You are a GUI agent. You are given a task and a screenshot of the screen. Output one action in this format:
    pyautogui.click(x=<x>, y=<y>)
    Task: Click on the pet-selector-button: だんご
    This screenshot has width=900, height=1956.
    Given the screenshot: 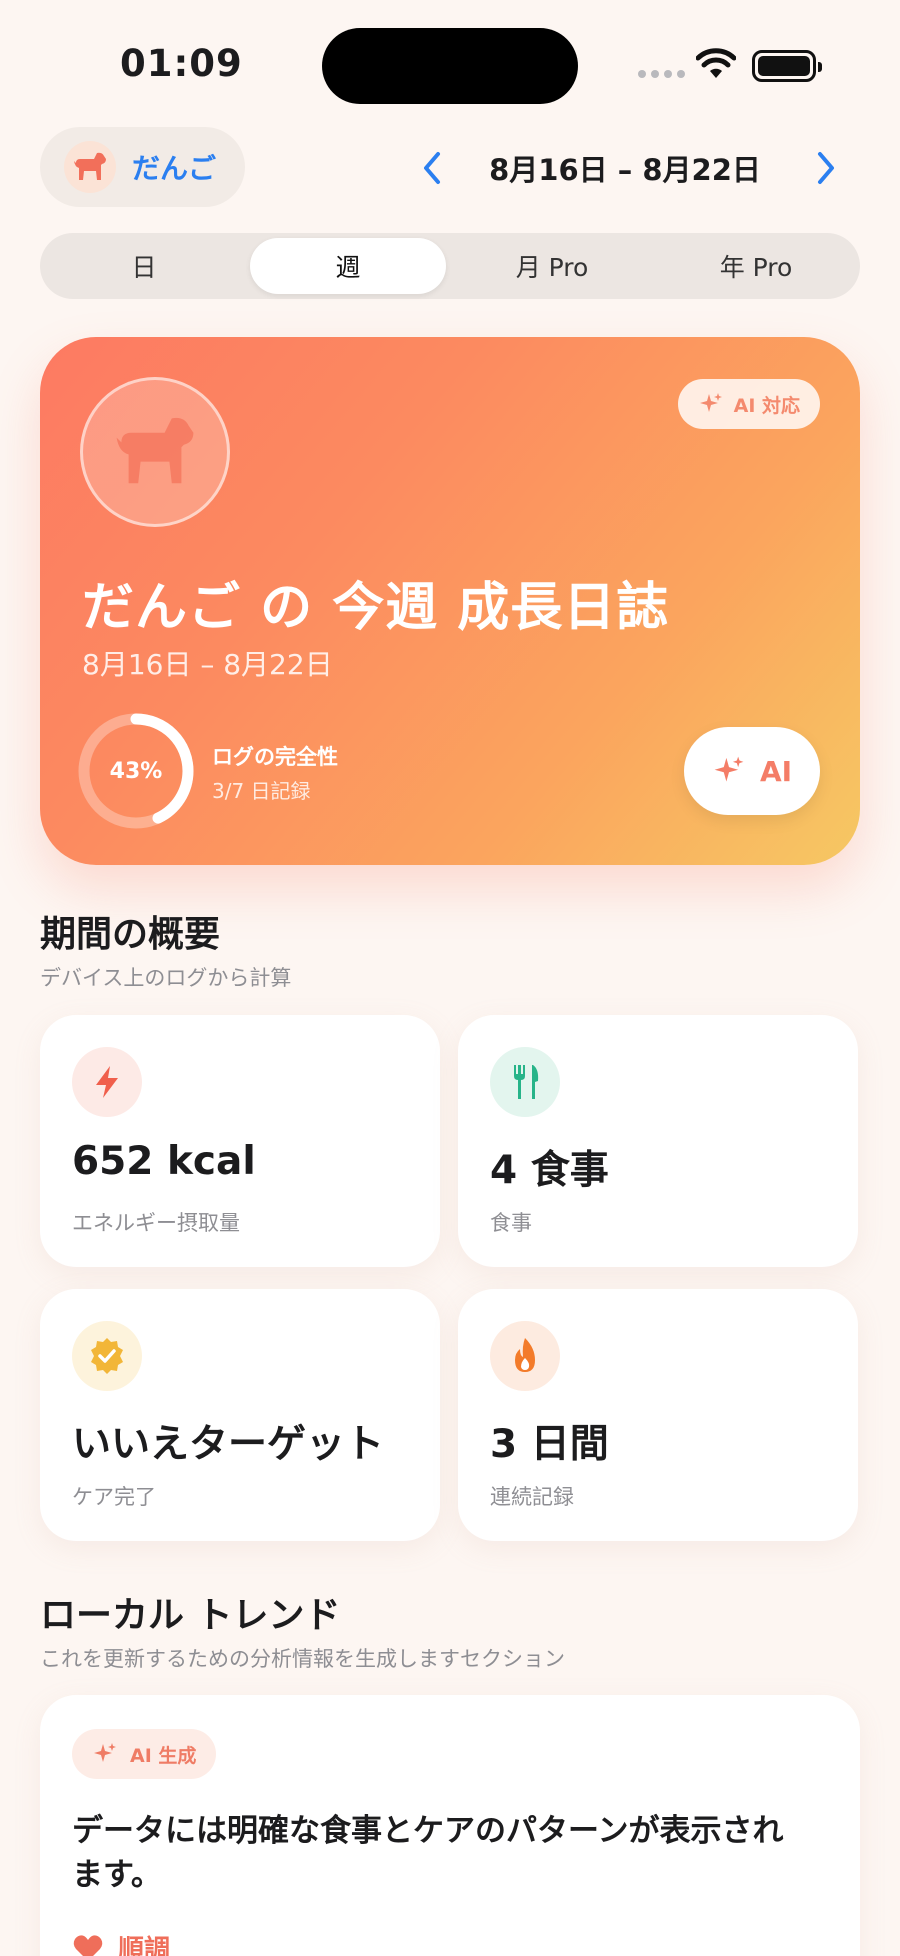 What is the action you would take?
    pyautogui.click(x=142, y=167)
    